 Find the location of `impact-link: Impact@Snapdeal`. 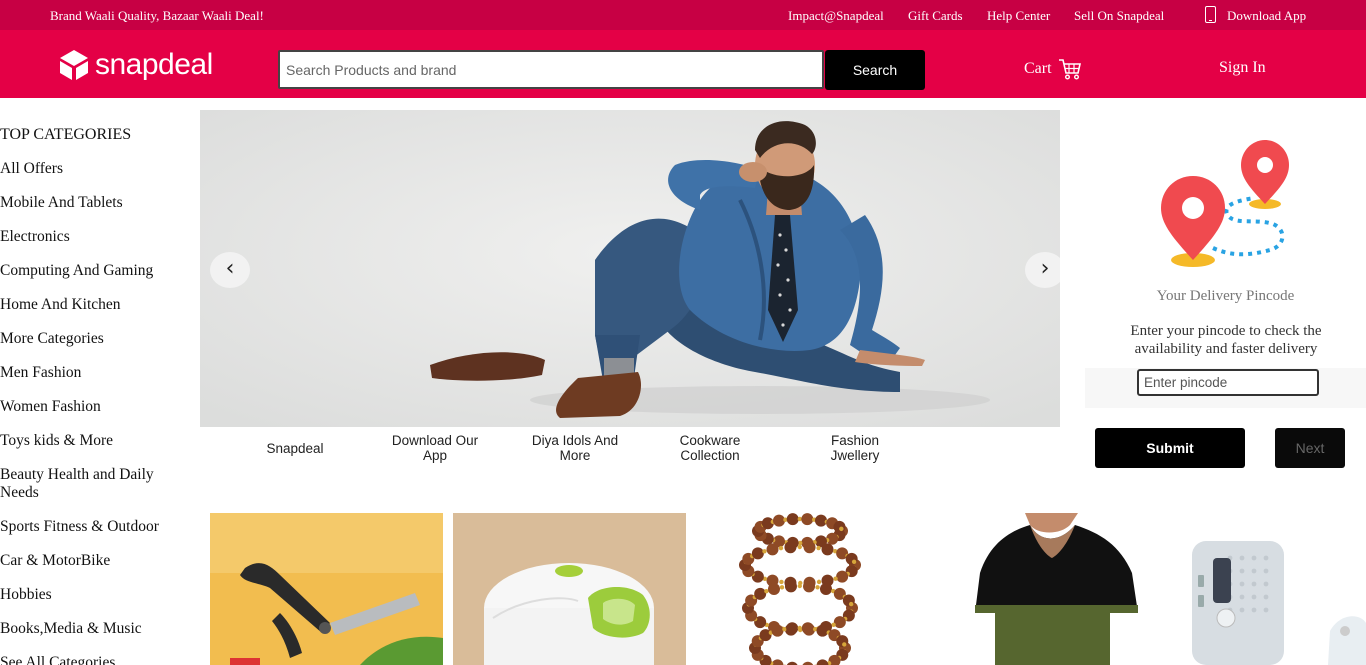

impact-link: Impact@Snapdeal is located at coordinates (836, 16).